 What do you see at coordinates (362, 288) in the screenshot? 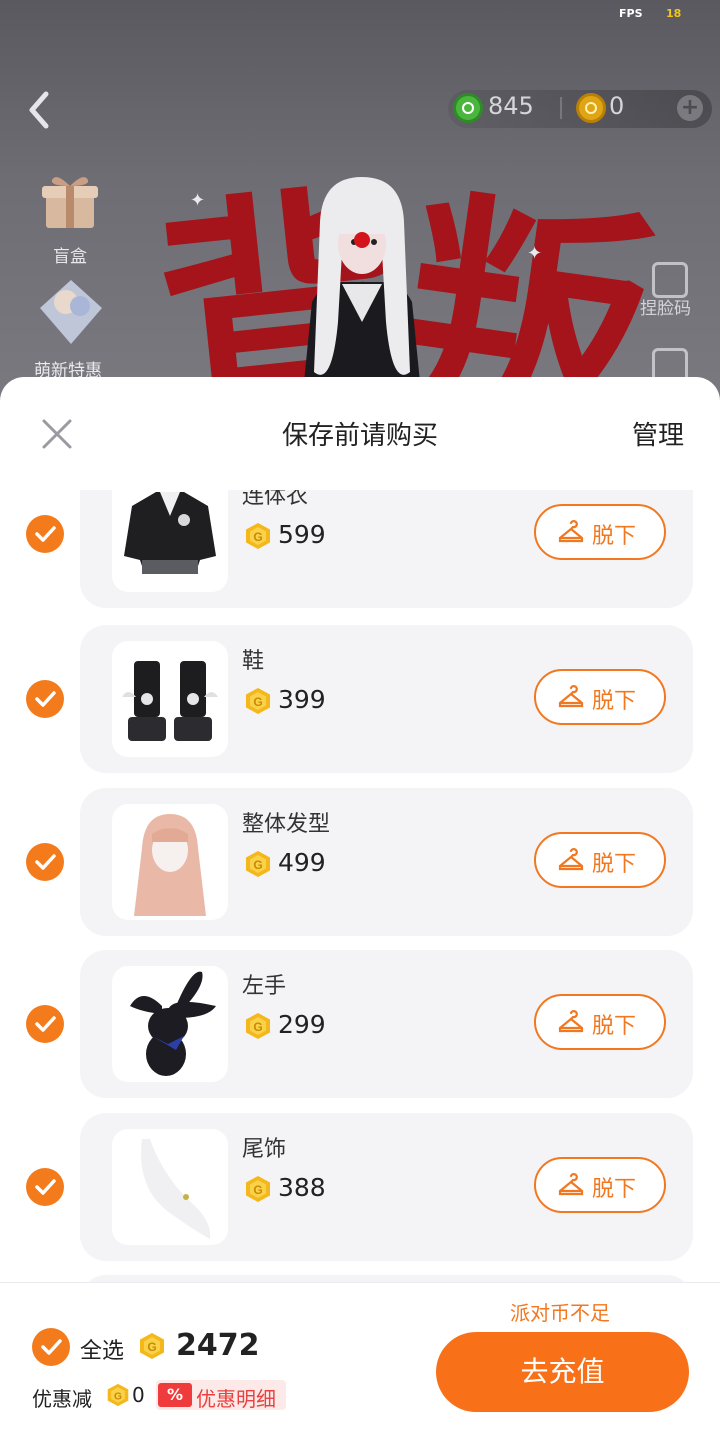
I see `avatar-character` at bounding box center [362, 288].